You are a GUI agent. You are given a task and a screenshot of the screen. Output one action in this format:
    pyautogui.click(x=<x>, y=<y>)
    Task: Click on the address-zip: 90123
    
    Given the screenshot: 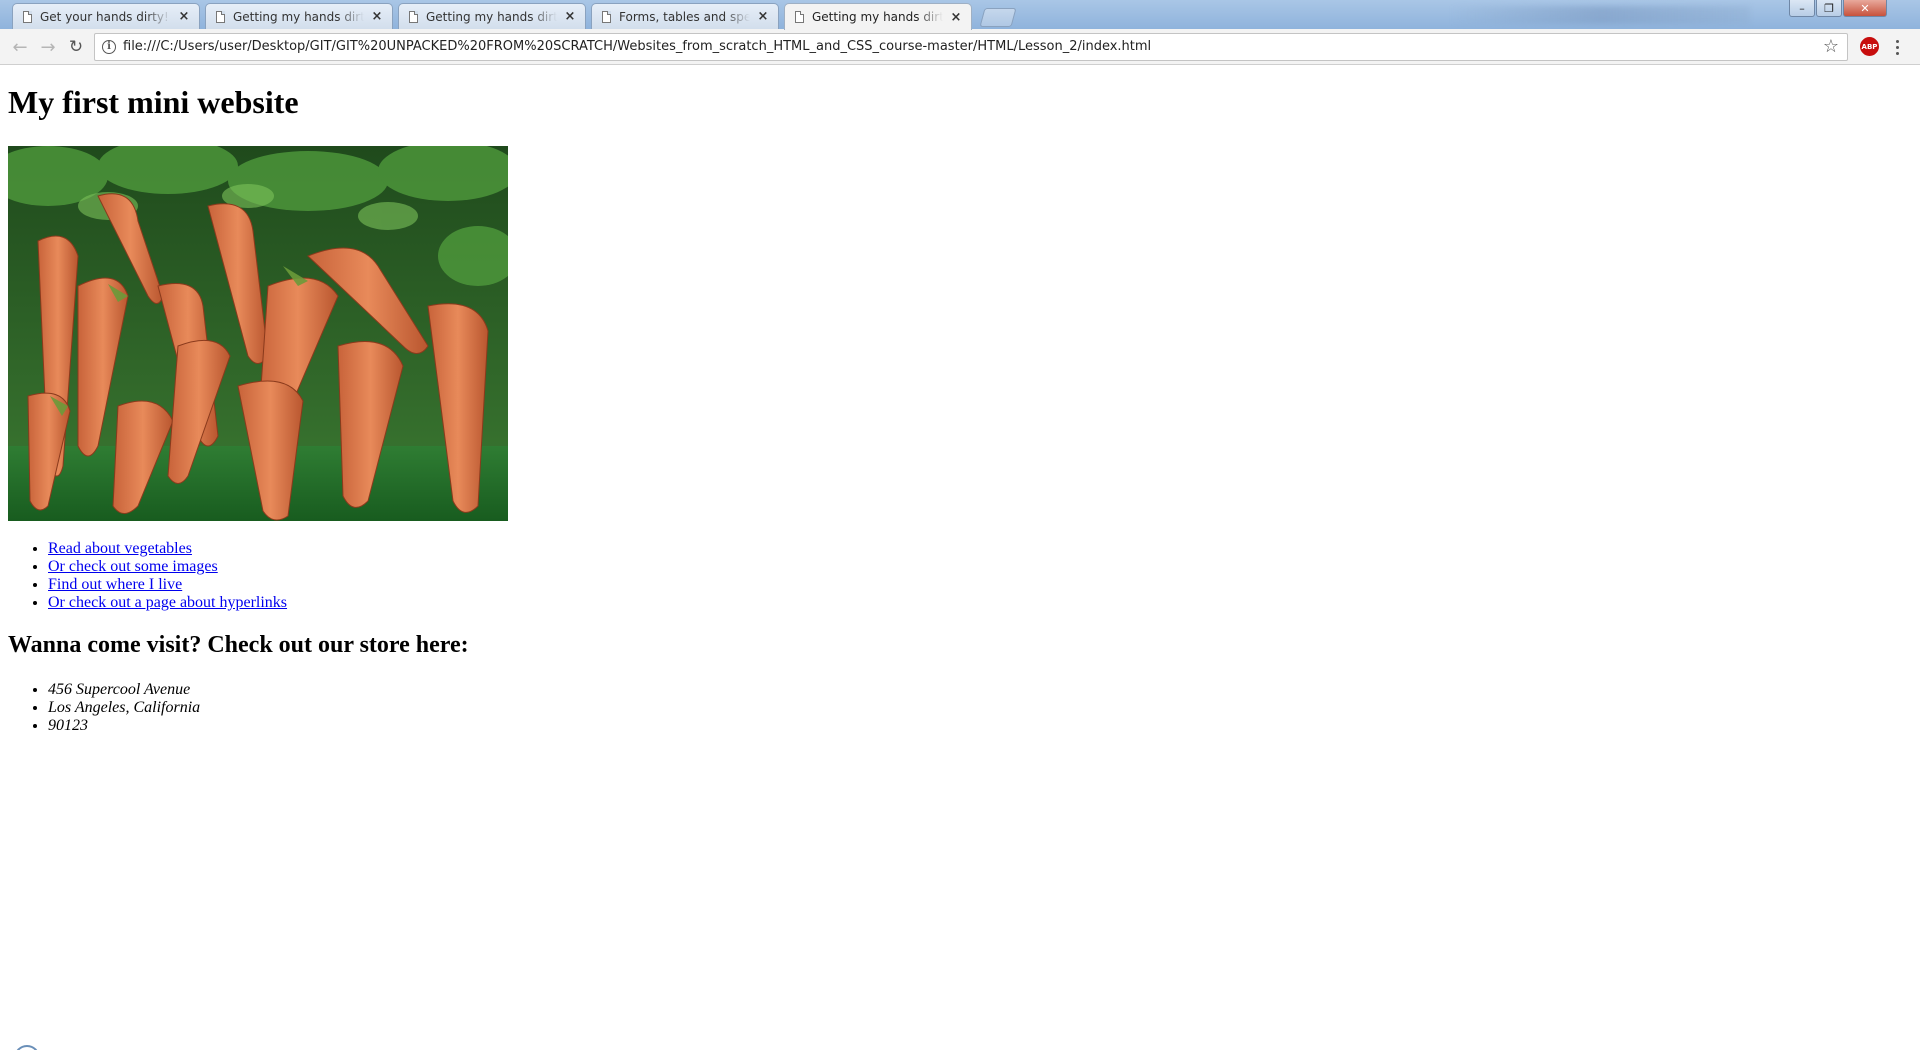 What is the action you would take?
    pyautogui.click(x=124, y=726)
    